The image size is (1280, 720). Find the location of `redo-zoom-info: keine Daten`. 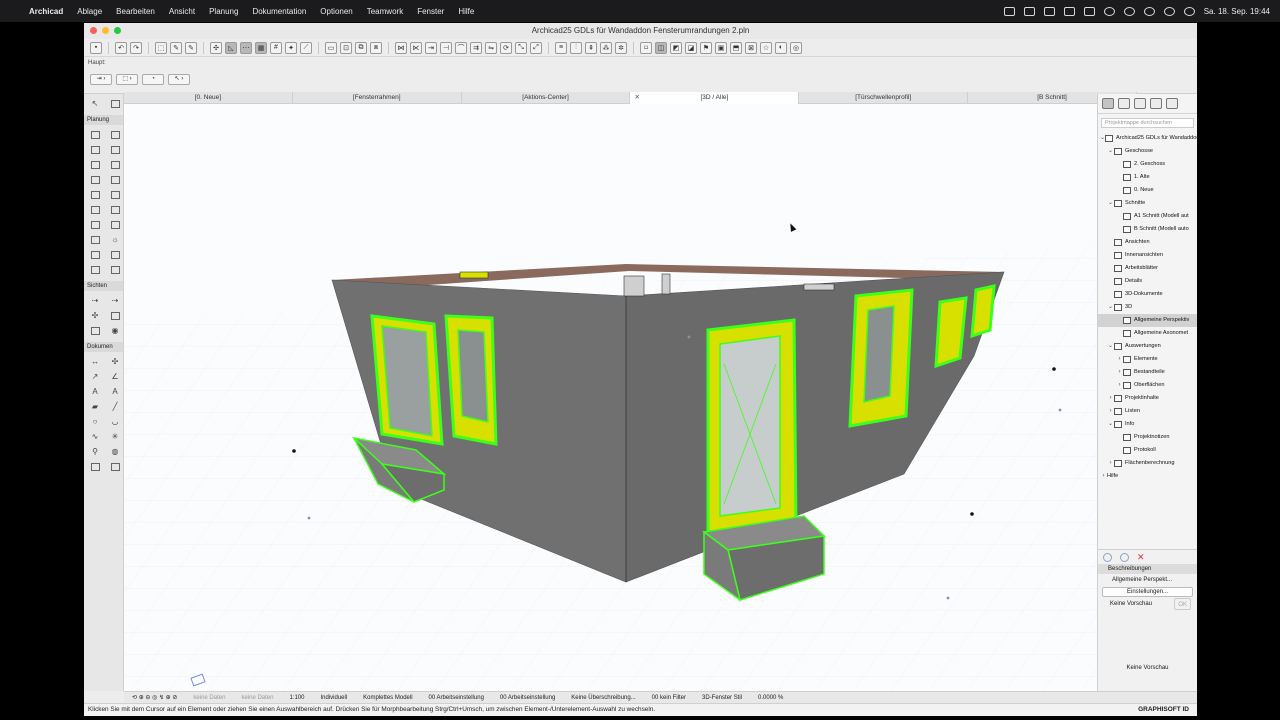

redo-zoom-info: keine Daten is located at coordinates (257, 698).